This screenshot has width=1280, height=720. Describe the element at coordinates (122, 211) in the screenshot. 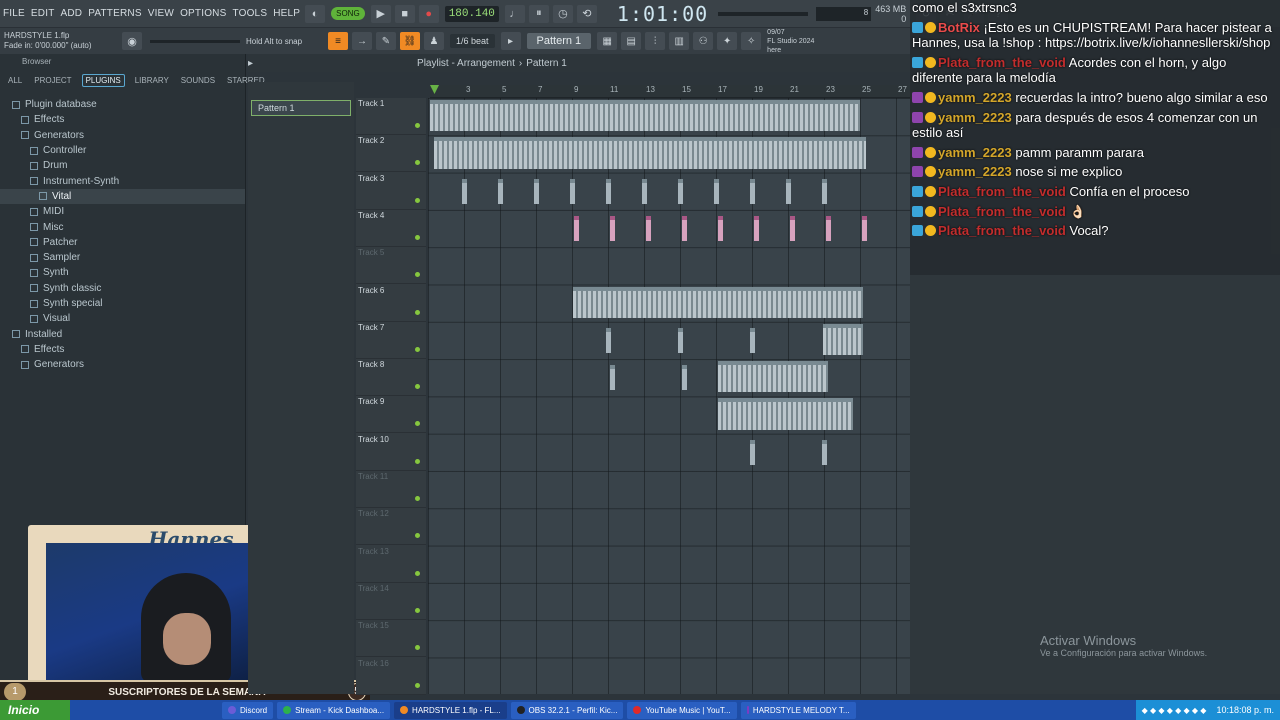

I see `tree-item: MIDI` at that location.